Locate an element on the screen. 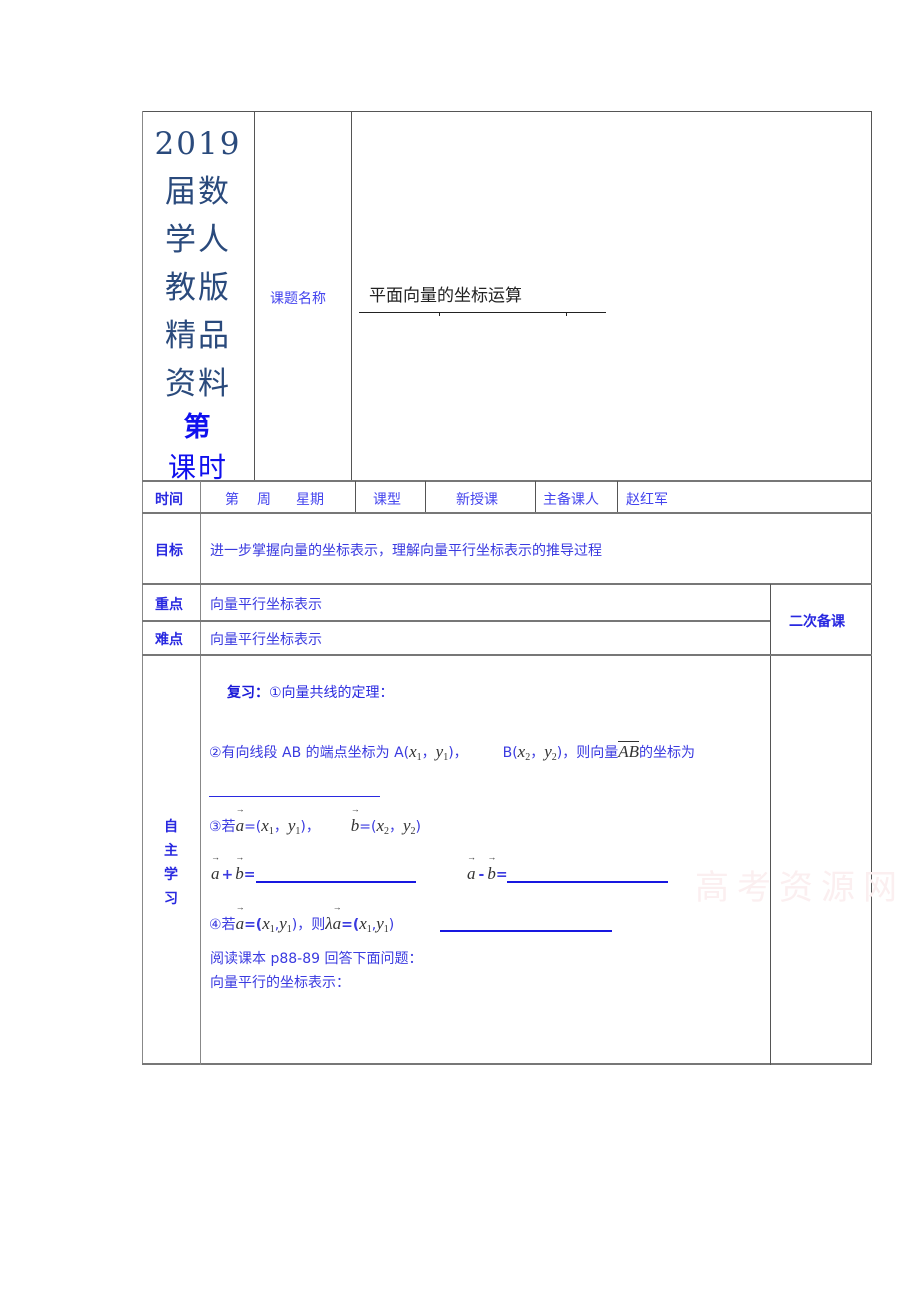 The height and width of the screenshot is (1302, 920). second-prep-label: 二次备课 is located at coordinates (817, 622).